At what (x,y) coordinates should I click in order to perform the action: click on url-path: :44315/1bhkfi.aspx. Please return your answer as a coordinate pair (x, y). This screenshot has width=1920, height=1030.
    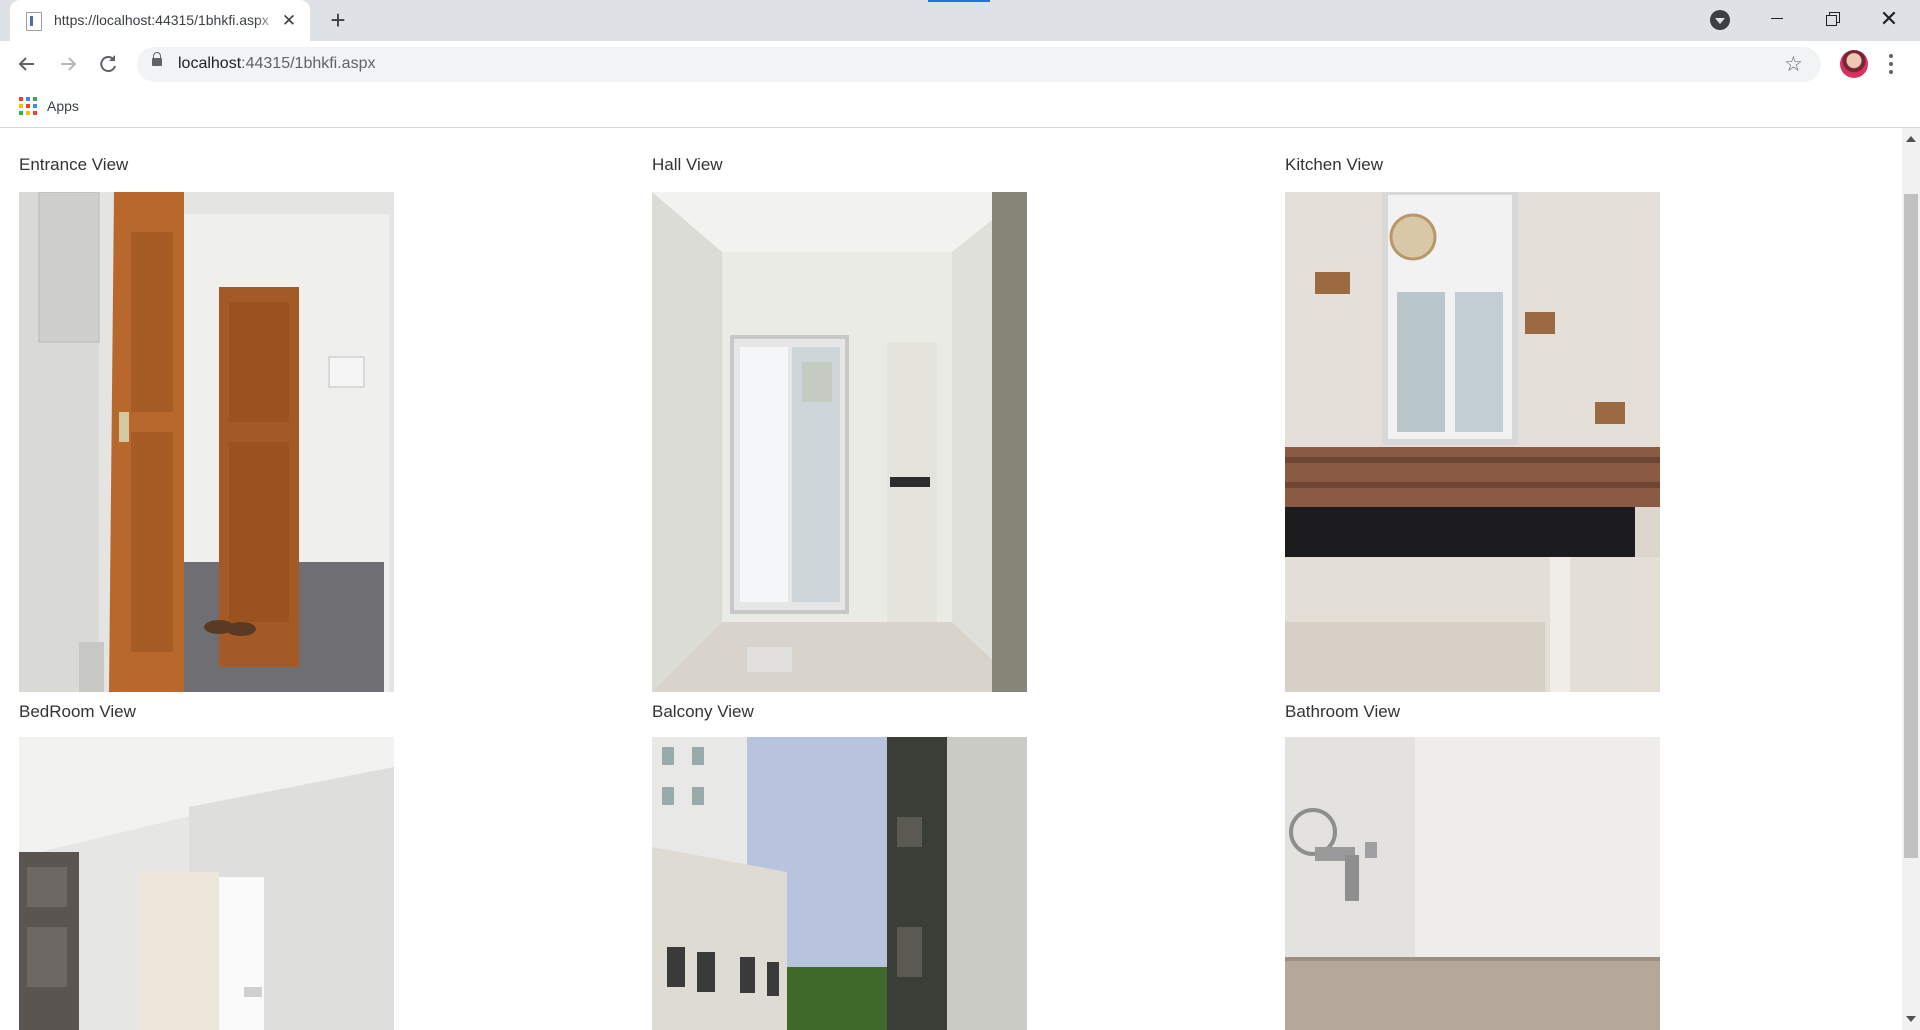
    Looking at the image, I should click on (308, 63).